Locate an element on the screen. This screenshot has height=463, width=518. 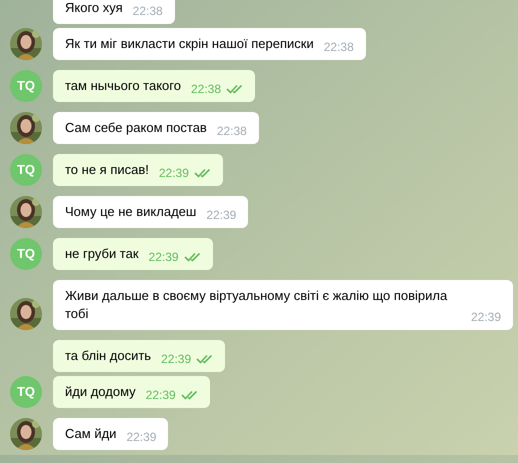
message-text: Якого хуя is located at coordinates (94, 8).